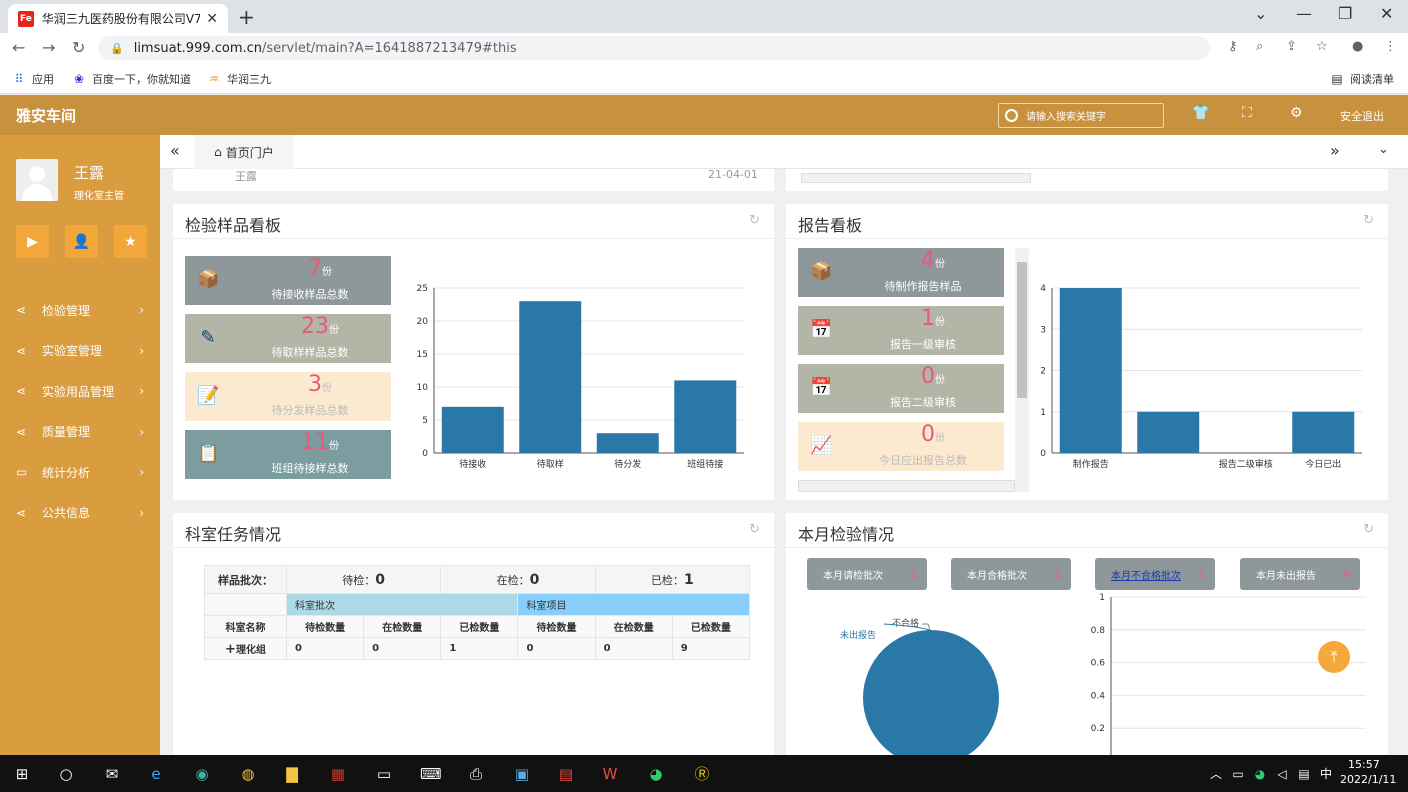 The height and width of the screenshot is (792, 1408). I want to click on wps-icon: W, so click(610, 774).